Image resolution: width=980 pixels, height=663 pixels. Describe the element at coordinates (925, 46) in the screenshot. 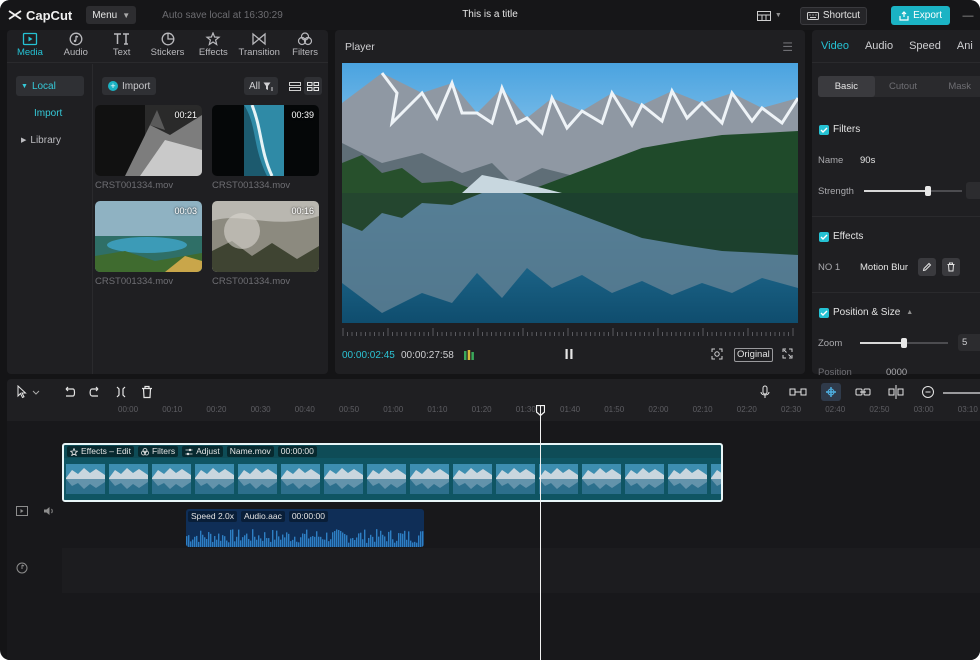

I see `tab-speed: Speed` at that location.